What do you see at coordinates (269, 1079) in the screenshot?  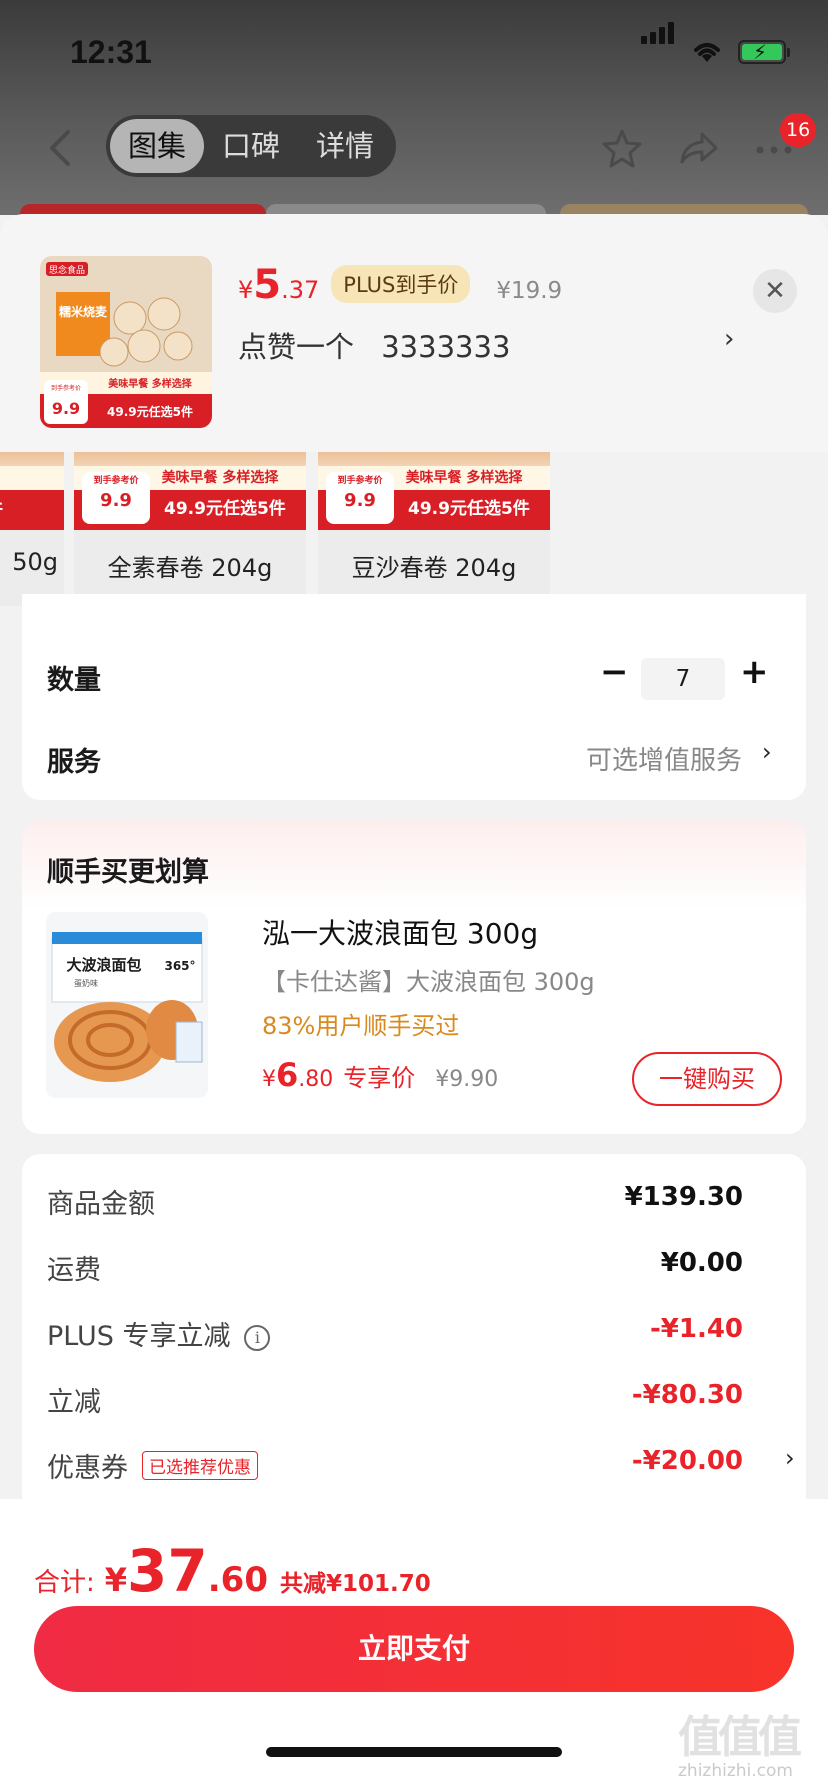 I see `combo-price-currency: ¥` at bounding box center [269, 1079].